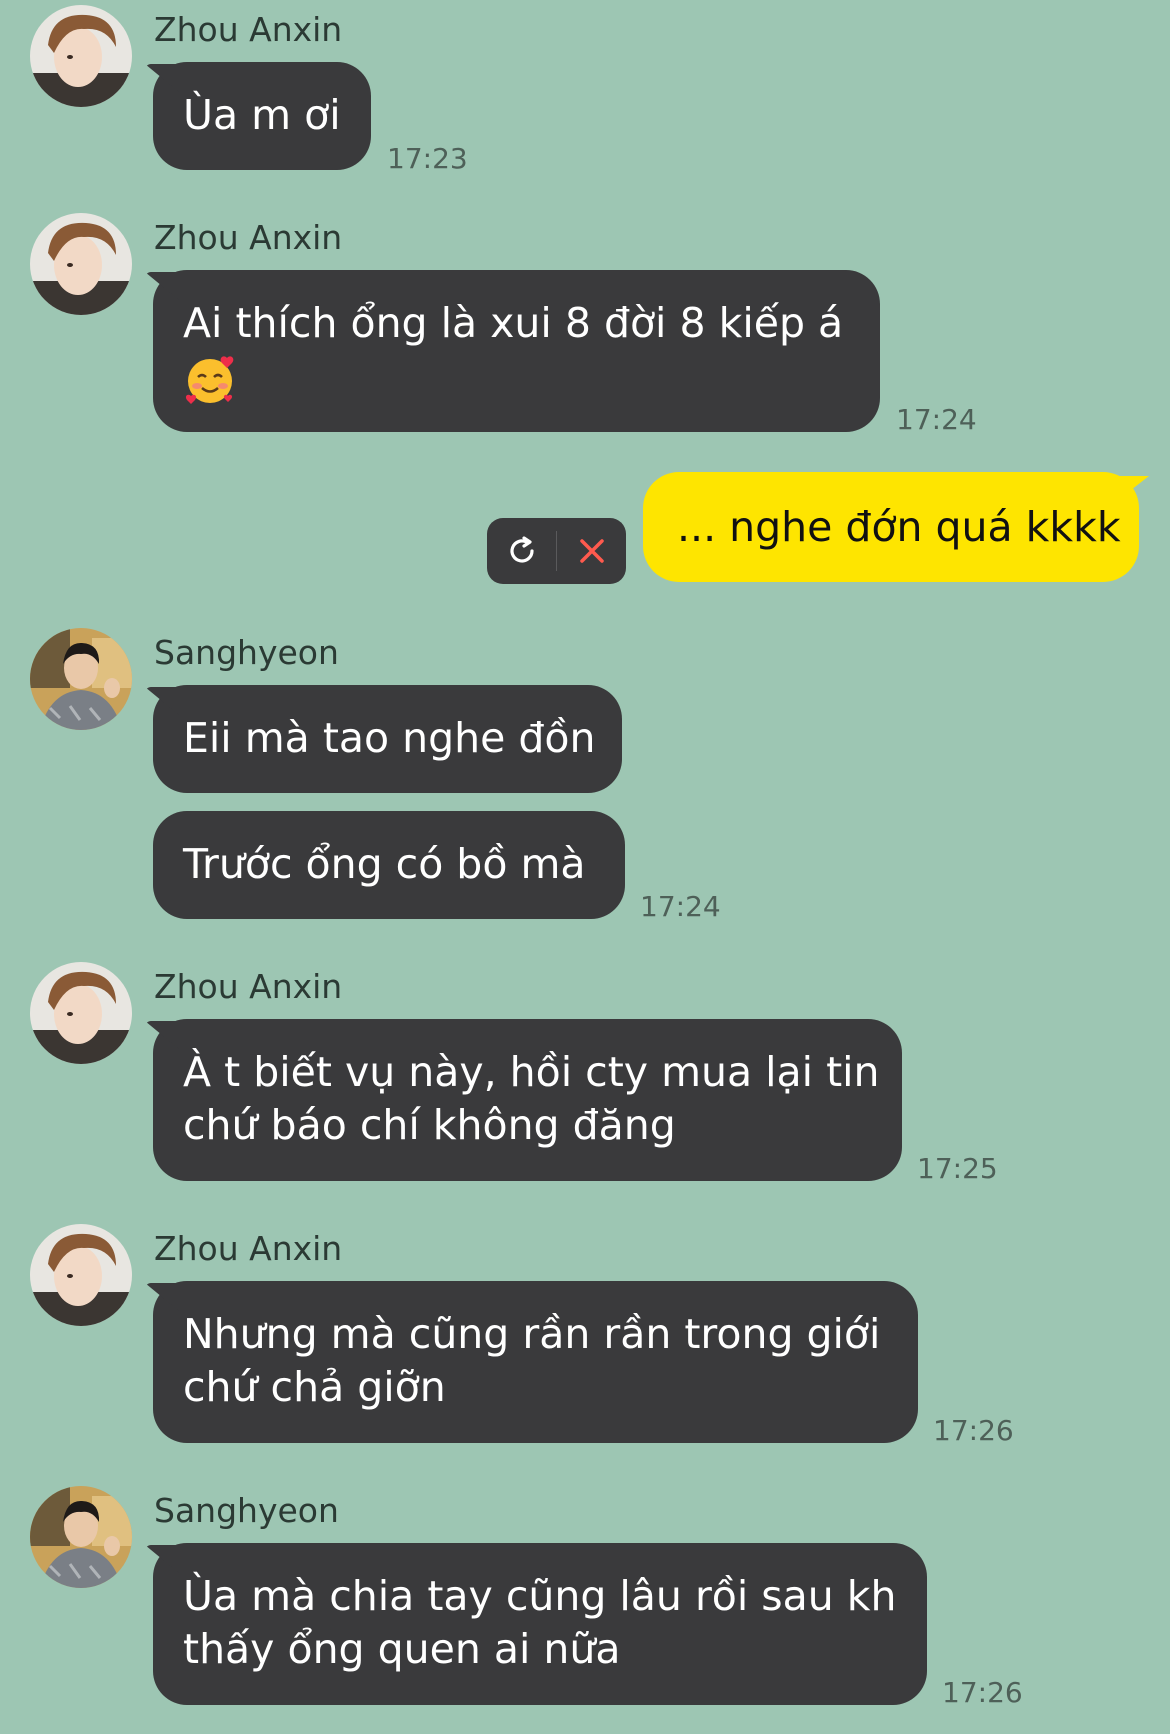 The height and width of the screenshot is (1734, 1170). Describe the element at coordinates (402, 1649) in the screenshot. I see `message-text-line: thấy ổng quen ai nữa` at that location.